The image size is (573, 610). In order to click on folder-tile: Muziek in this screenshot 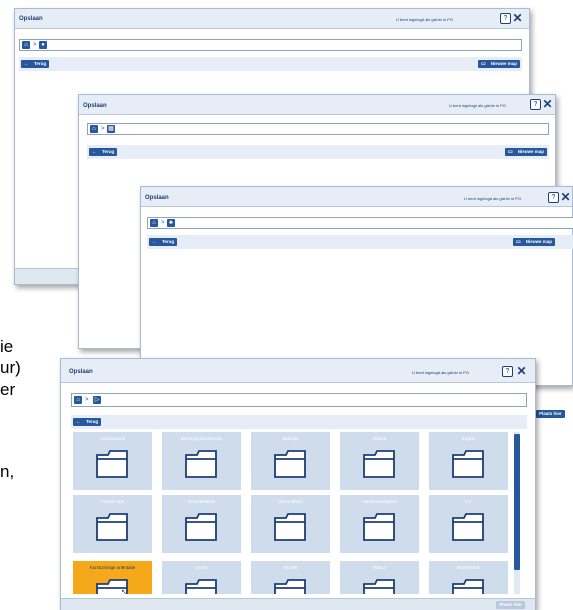, I will do `click(290, 577)`.